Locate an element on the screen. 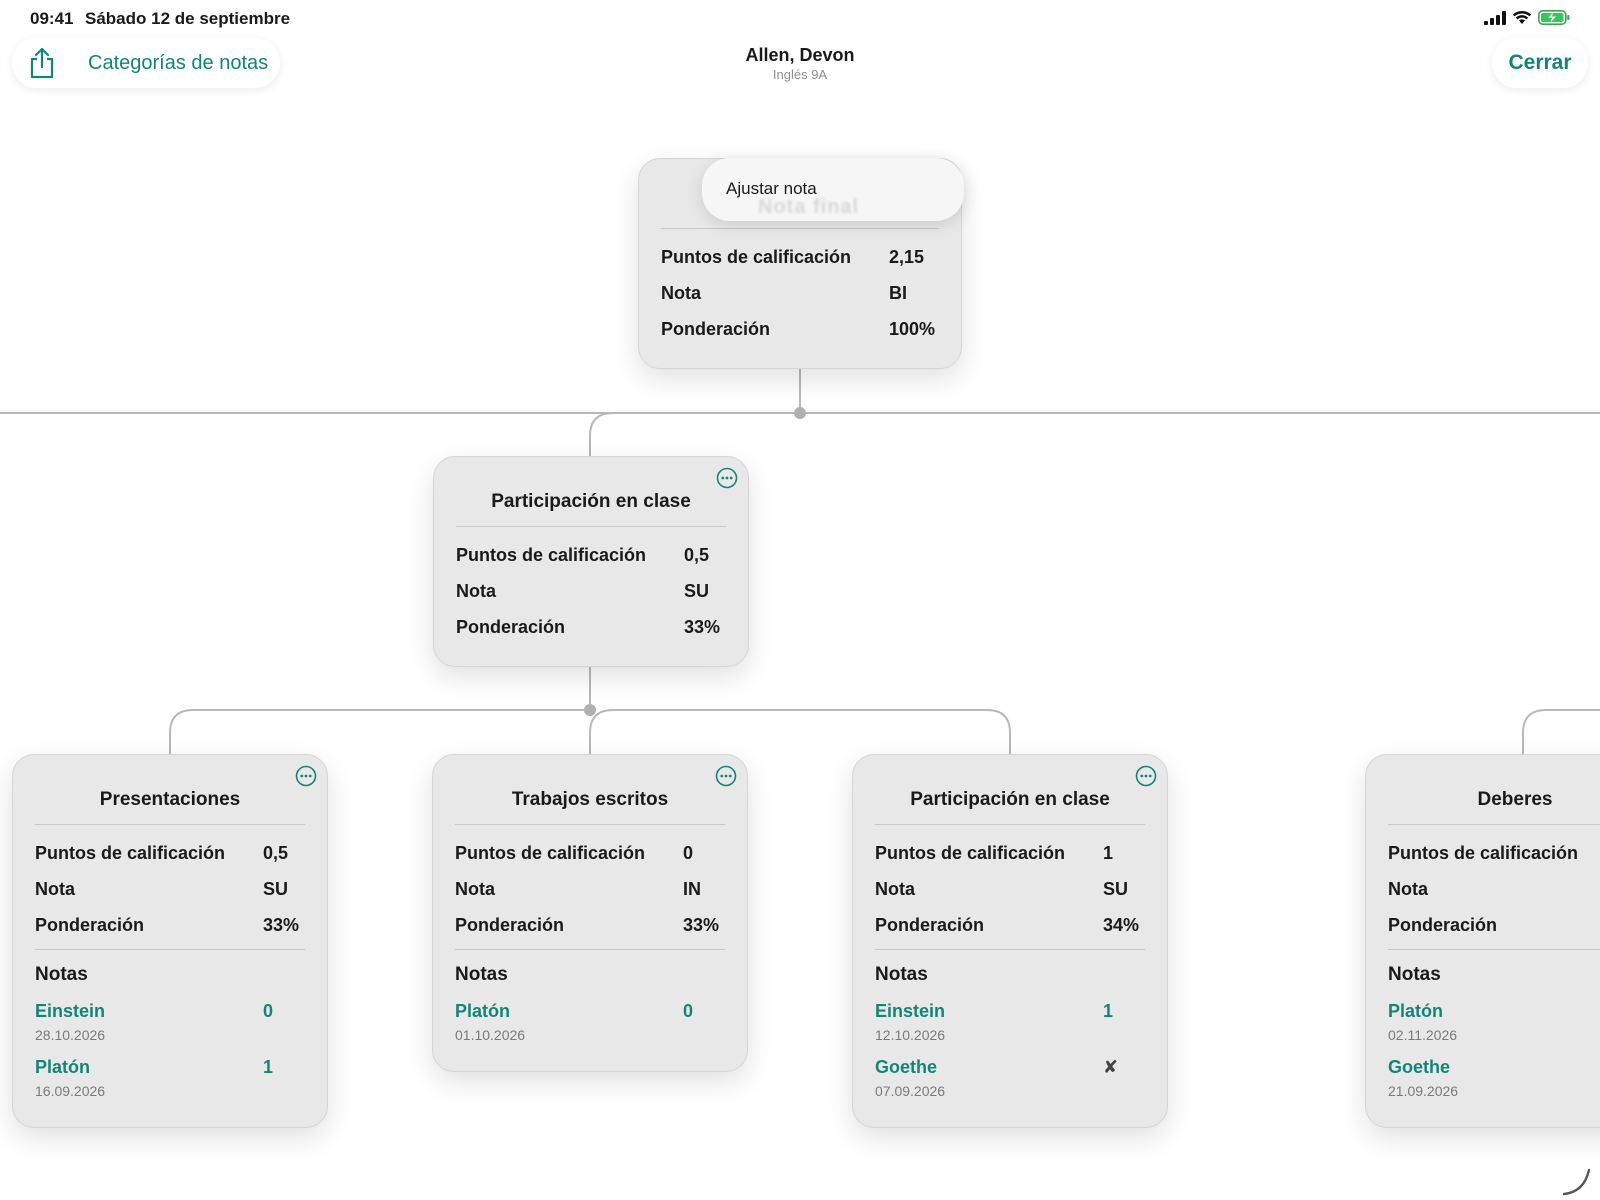 This screenshot has width=1600, height=1200. row-value: 0 is located at coordinates (688, 853).